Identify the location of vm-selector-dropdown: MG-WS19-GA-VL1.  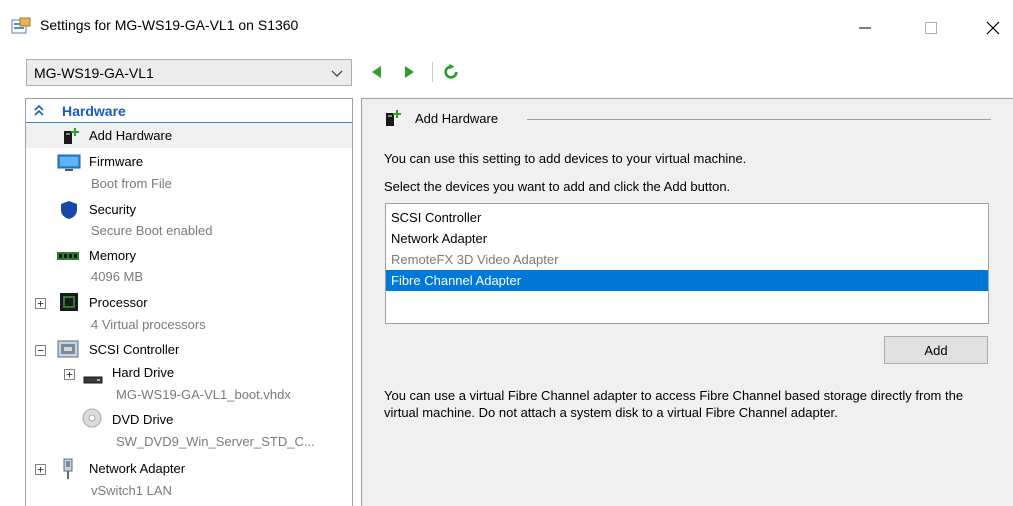
(189, 72).